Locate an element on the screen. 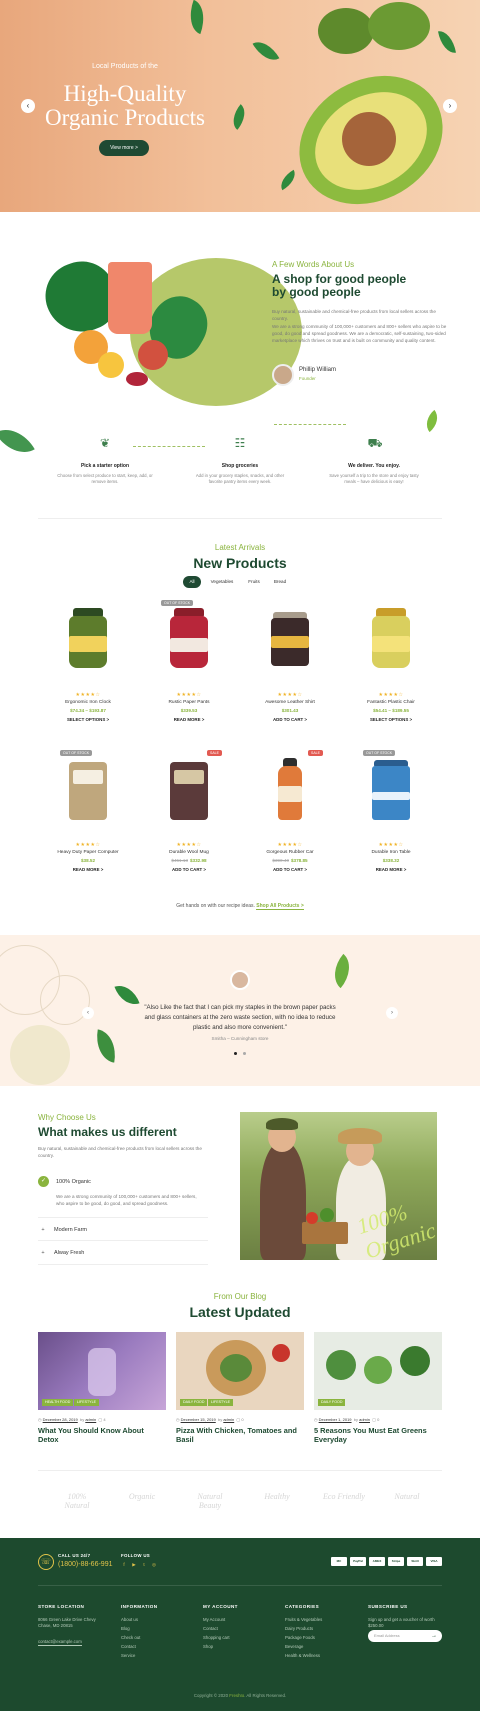  product-name: Durable Iron Table is located at coordinates (391, 852).